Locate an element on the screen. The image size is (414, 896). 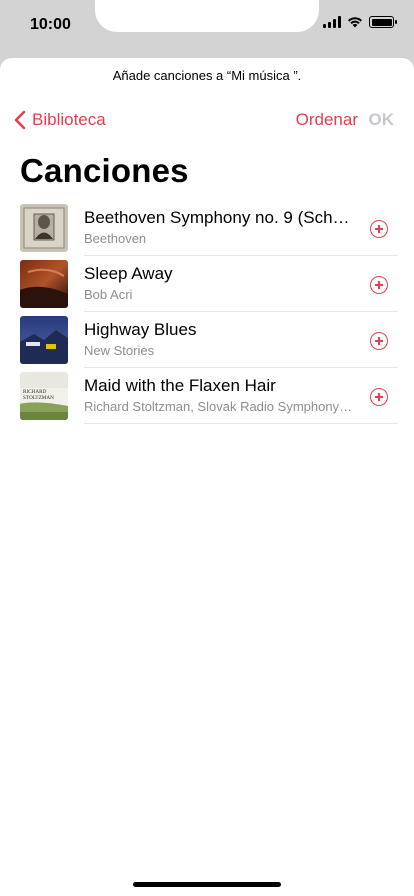
sheet-prompt: Añade canciones a “Mi música ”. is located at coordinates (207, 75).